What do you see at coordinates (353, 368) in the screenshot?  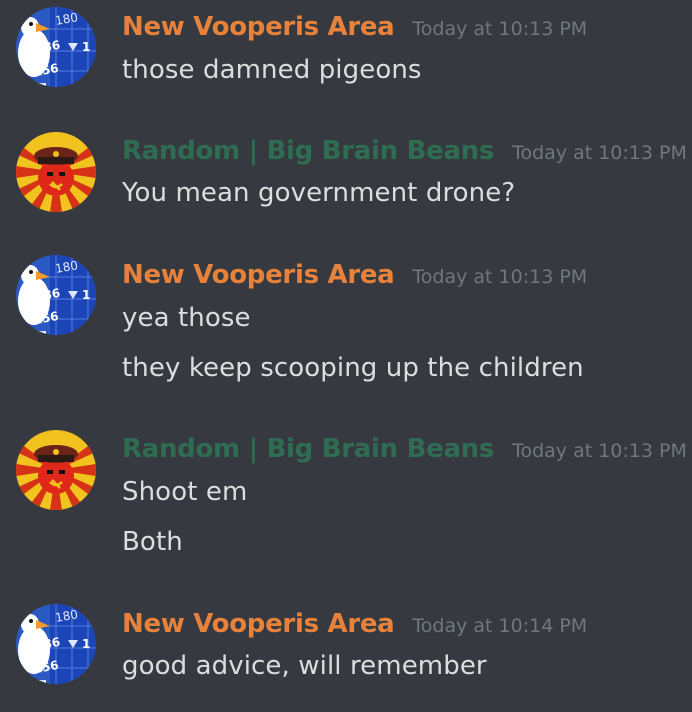 I see `message-text: they keep scooping up the children` at bounding box center [353, 368].